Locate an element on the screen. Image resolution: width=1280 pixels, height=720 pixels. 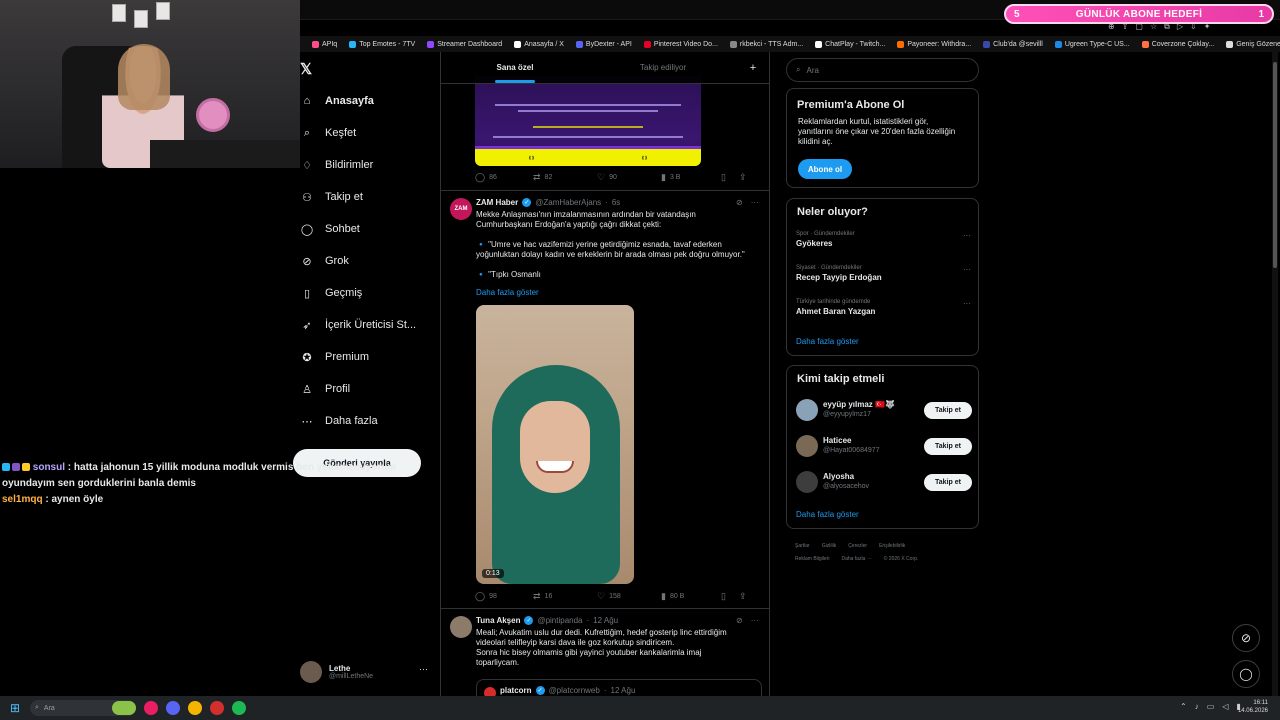
bookmark-item: APIq is located at coordinates (324, 44).